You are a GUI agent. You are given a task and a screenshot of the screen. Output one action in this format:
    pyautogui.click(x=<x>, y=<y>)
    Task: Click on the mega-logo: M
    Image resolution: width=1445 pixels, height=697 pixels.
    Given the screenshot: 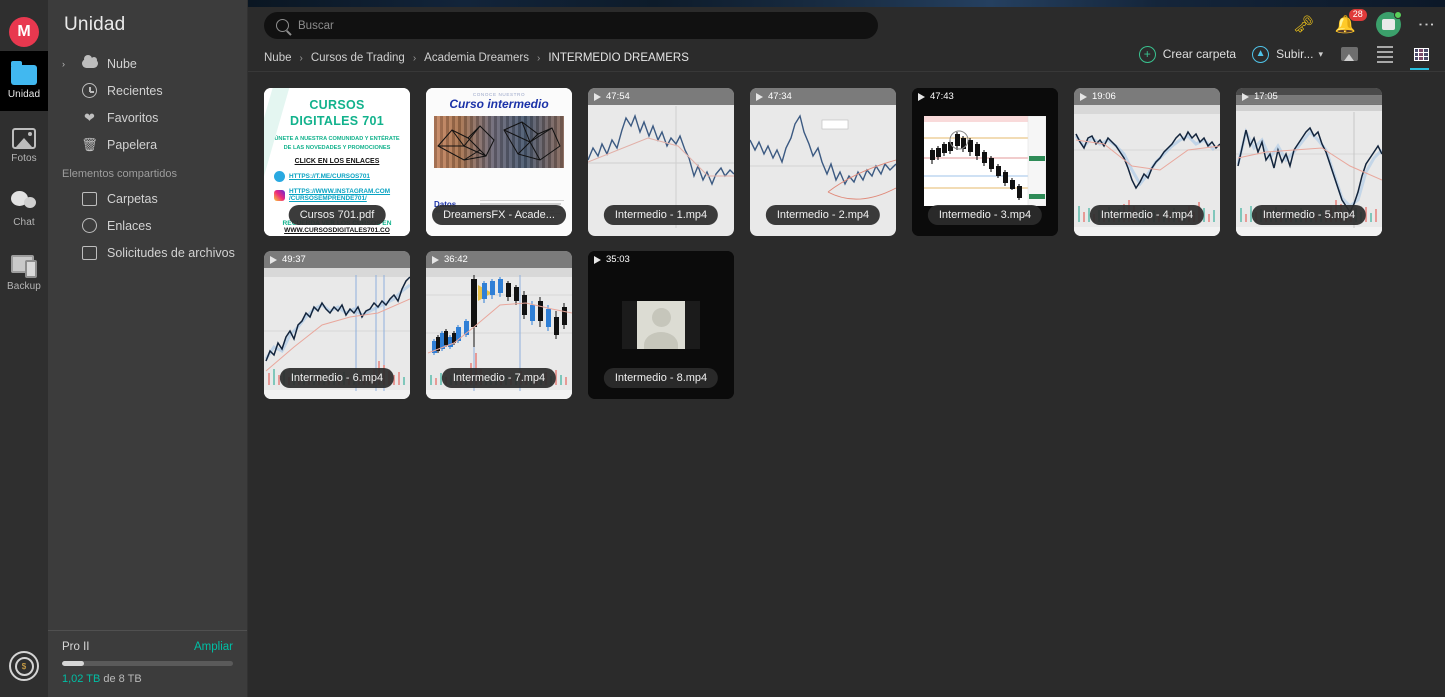 What is the action you would take?
    pyautogui.click(x=24, y=32)
    